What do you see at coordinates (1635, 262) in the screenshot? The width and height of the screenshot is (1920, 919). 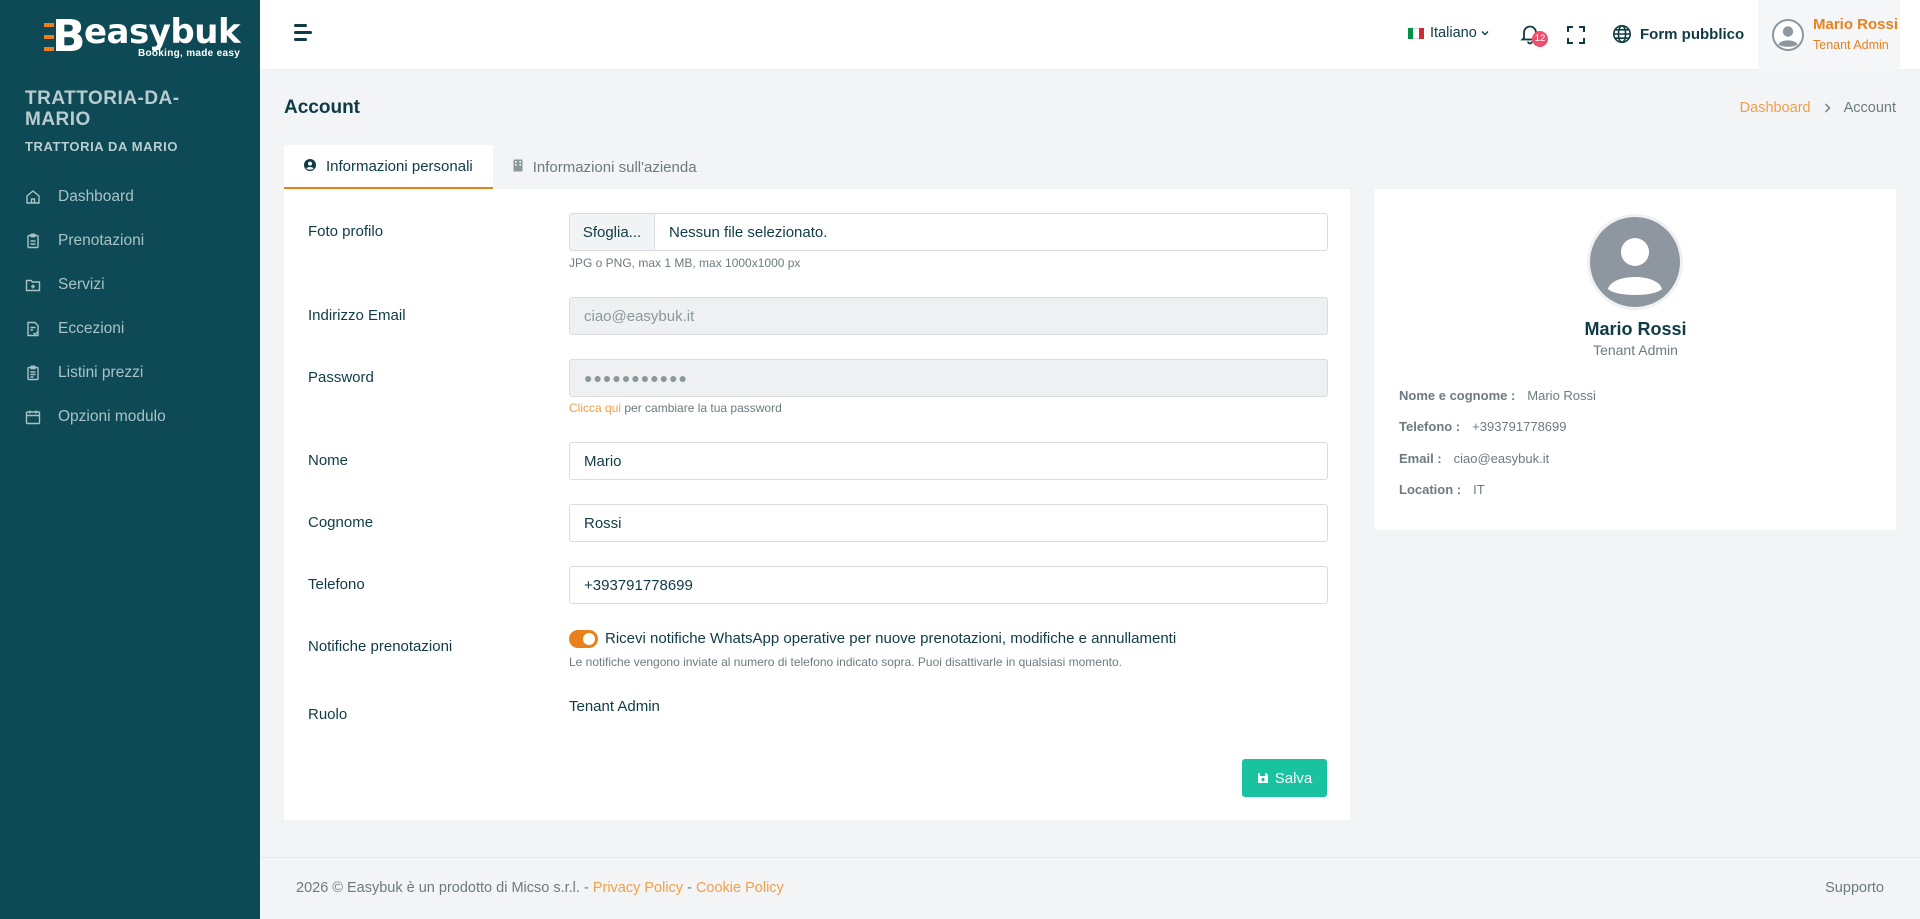 I see `profile-avatar` at bounding box center [1635, 262].